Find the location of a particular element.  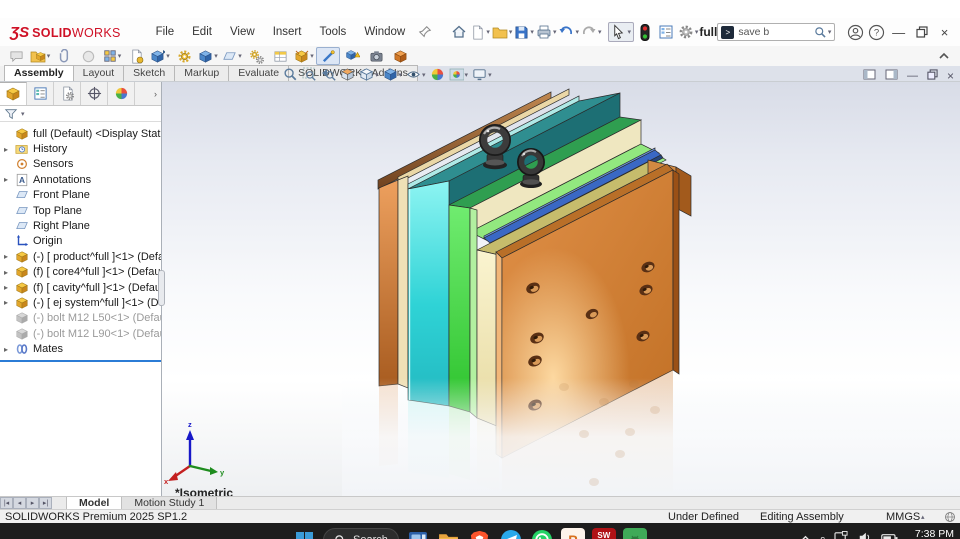

menu-insert: Insert is located at coordinates (287, 32).